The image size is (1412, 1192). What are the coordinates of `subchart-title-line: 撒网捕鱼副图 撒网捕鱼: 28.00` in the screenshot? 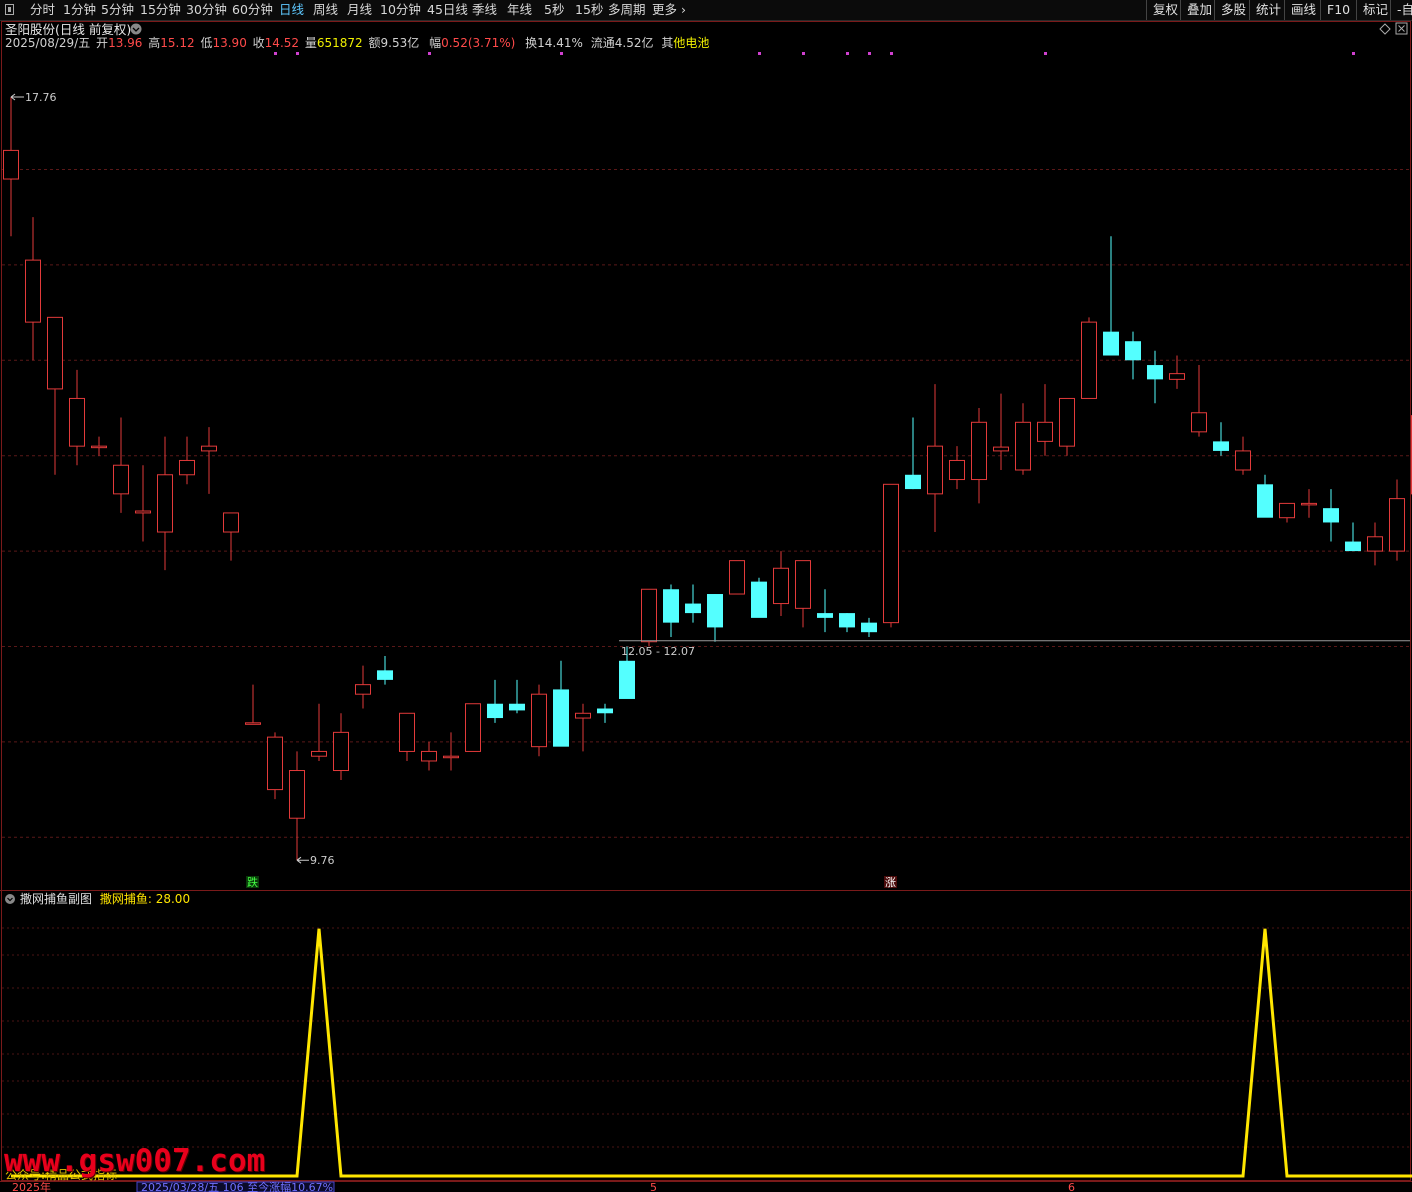 It's located at (105, 898).